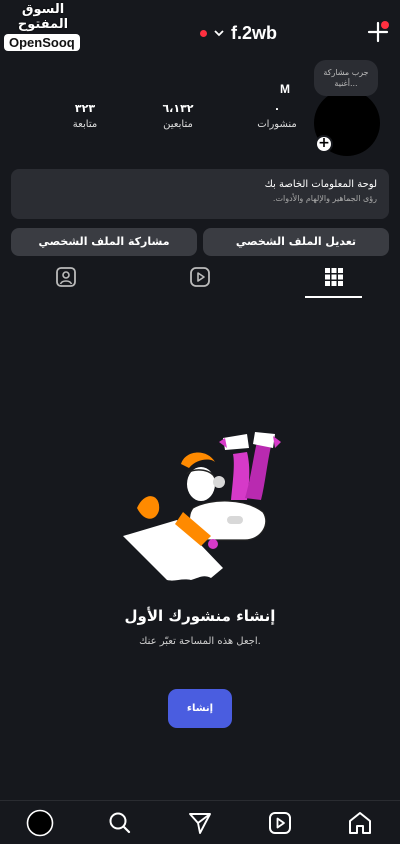 The height and width of the screenshot is (844, 400). What do you see at coordinates (219, 33) in the screenshot?
I see `chevron-down-icon` at bounding box center [219, 33].